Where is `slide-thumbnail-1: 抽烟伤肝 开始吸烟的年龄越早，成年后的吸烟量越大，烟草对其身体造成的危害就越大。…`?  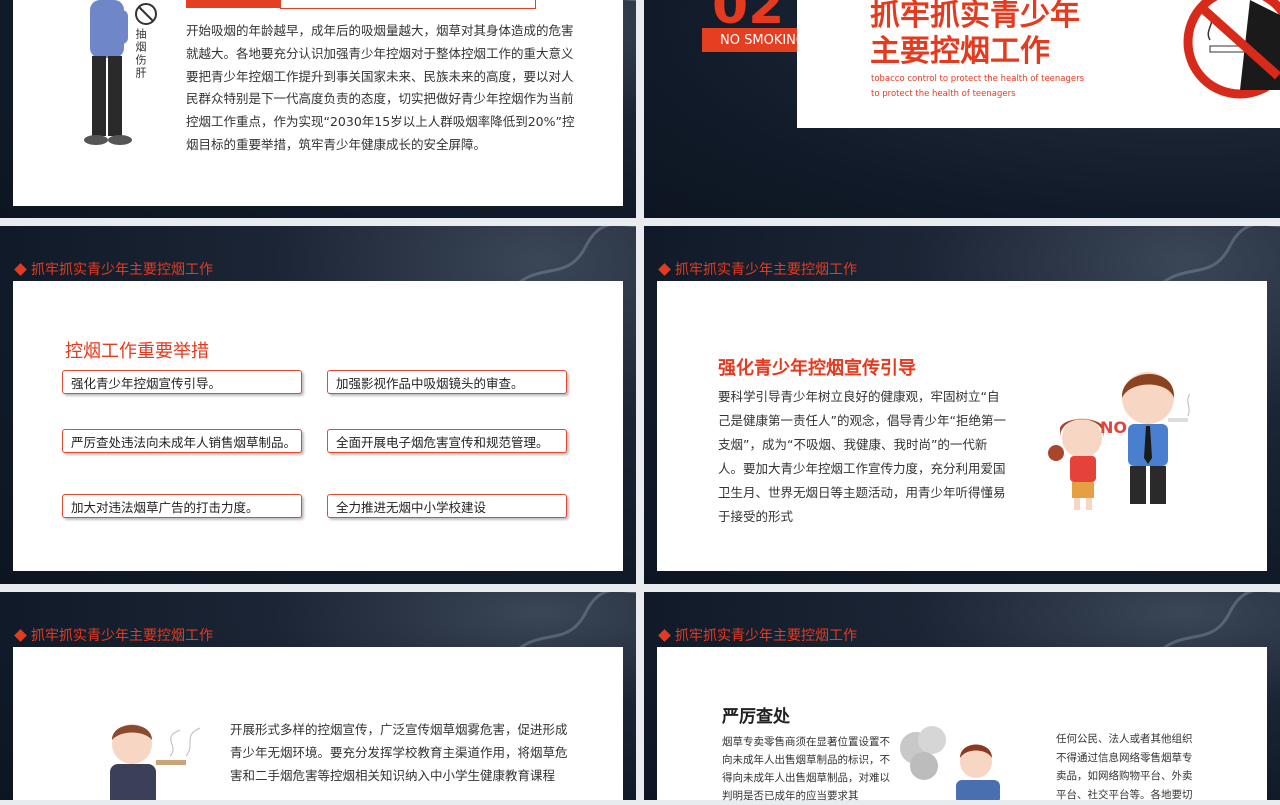
slide-thumbnail-1: 抽烟伤肝 开始吸烟的年龄越早，成年后的吸烟量越大，烟草对其身体造成的危害就越大。… is located at coordinates (318, 109).